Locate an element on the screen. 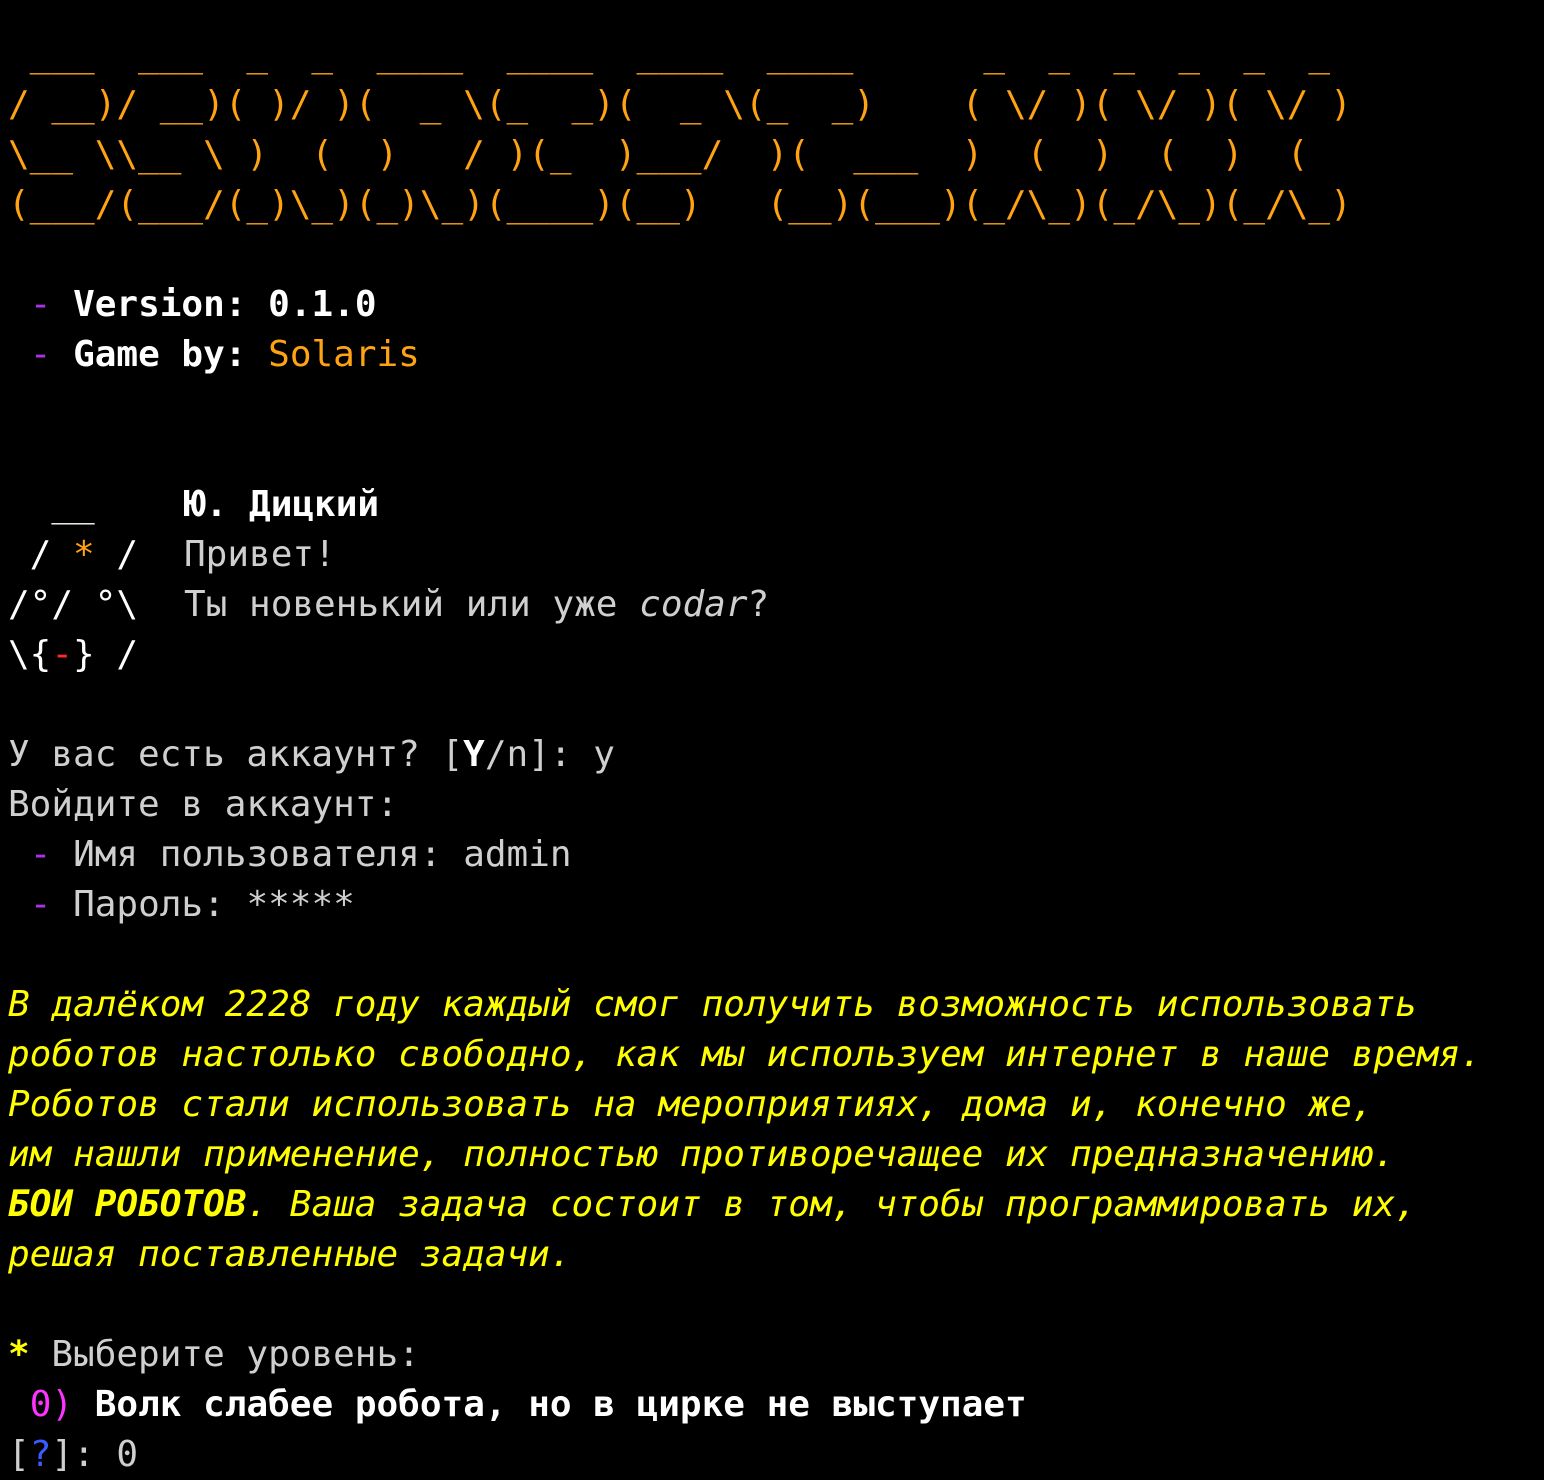 The height and width of the screenshot is (1480, 1544). username-input: admin is located at coordinates (517, 854).